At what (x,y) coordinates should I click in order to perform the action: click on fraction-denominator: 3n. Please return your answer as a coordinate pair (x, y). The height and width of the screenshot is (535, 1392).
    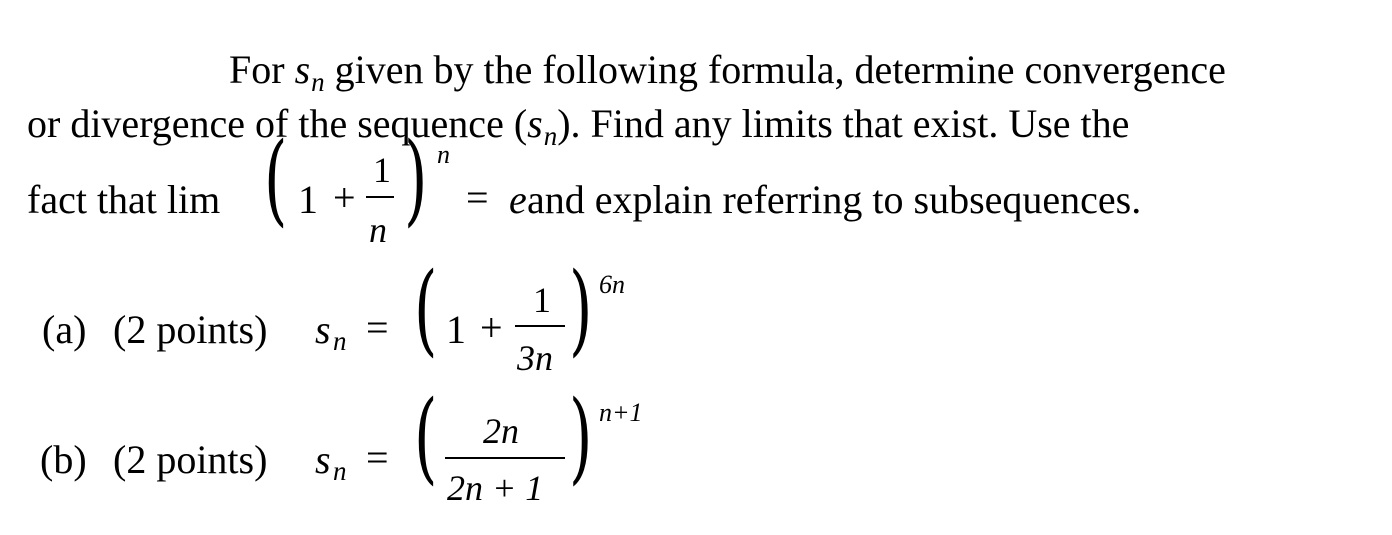
    Looking at the image, I should click on (535, 358).